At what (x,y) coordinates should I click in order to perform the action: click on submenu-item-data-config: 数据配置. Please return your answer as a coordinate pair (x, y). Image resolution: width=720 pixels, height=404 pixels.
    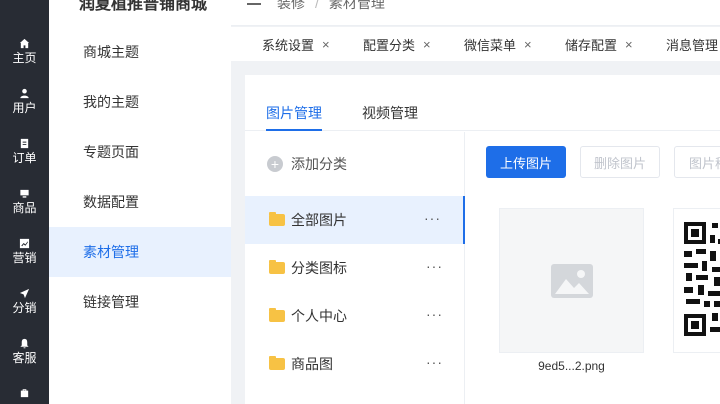
    Looking at the image, I should click on (140, 202).